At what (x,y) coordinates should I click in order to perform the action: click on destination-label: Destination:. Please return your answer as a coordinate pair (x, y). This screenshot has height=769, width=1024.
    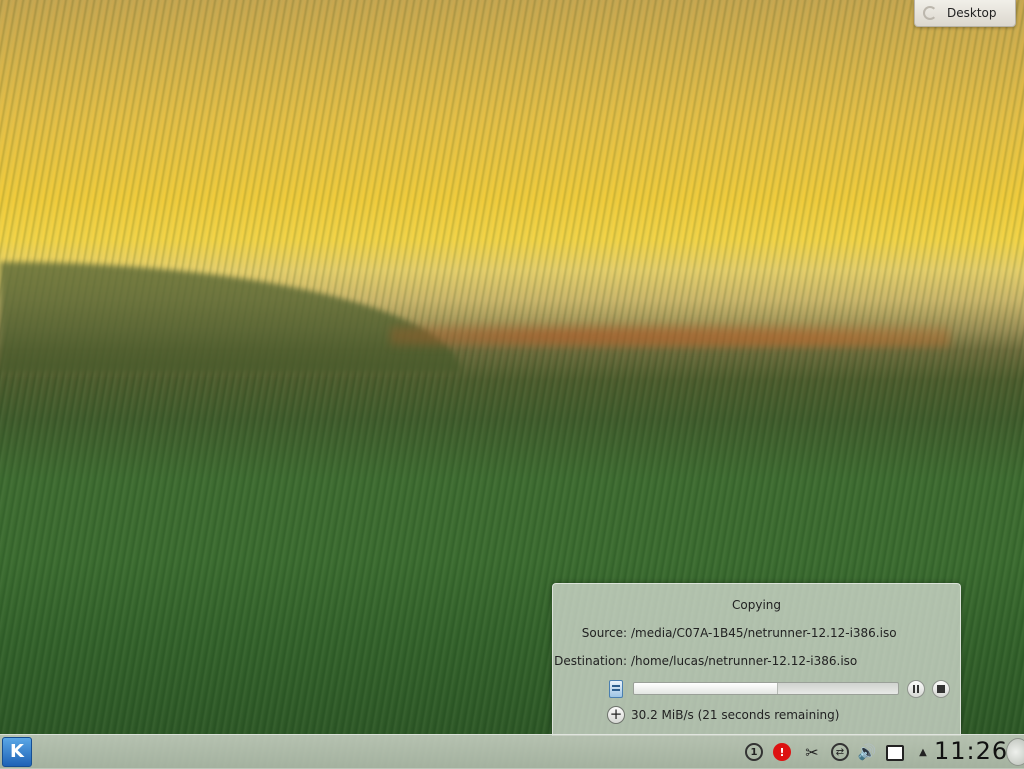
    Looking at the image, I should click on (590, 661).